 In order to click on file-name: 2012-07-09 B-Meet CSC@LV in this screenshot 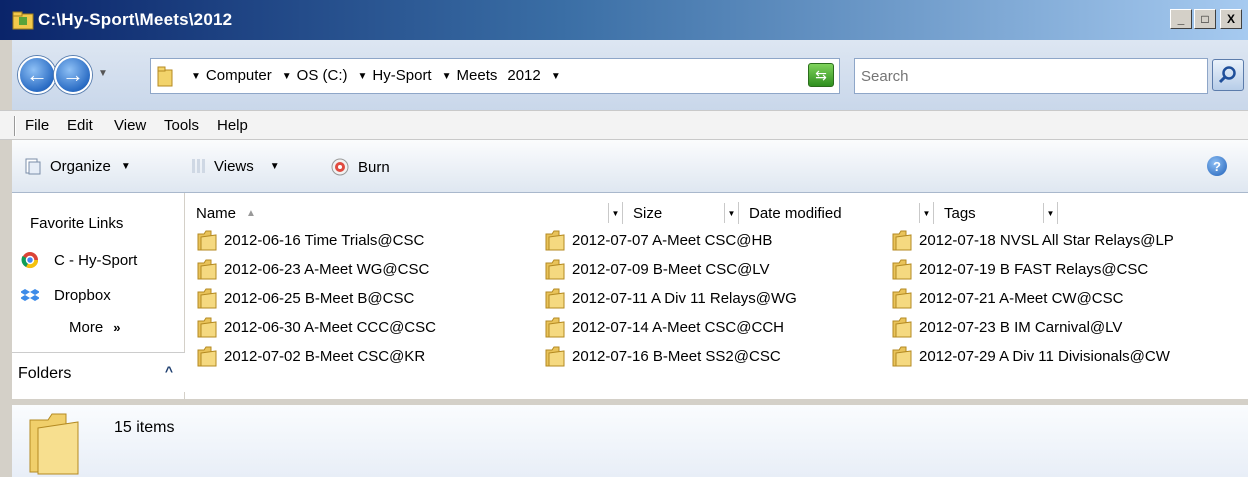, I will do `click(671, 269)`.